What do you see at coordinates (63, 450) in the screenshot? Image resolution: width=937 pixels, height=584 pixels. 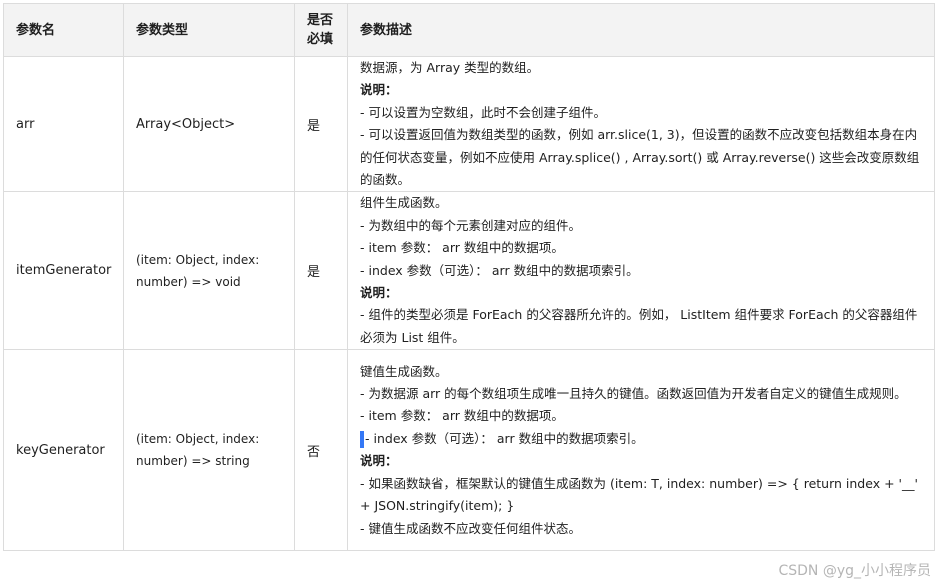 I see `param-name: keyGenerator` at bounding box center [63, 450].